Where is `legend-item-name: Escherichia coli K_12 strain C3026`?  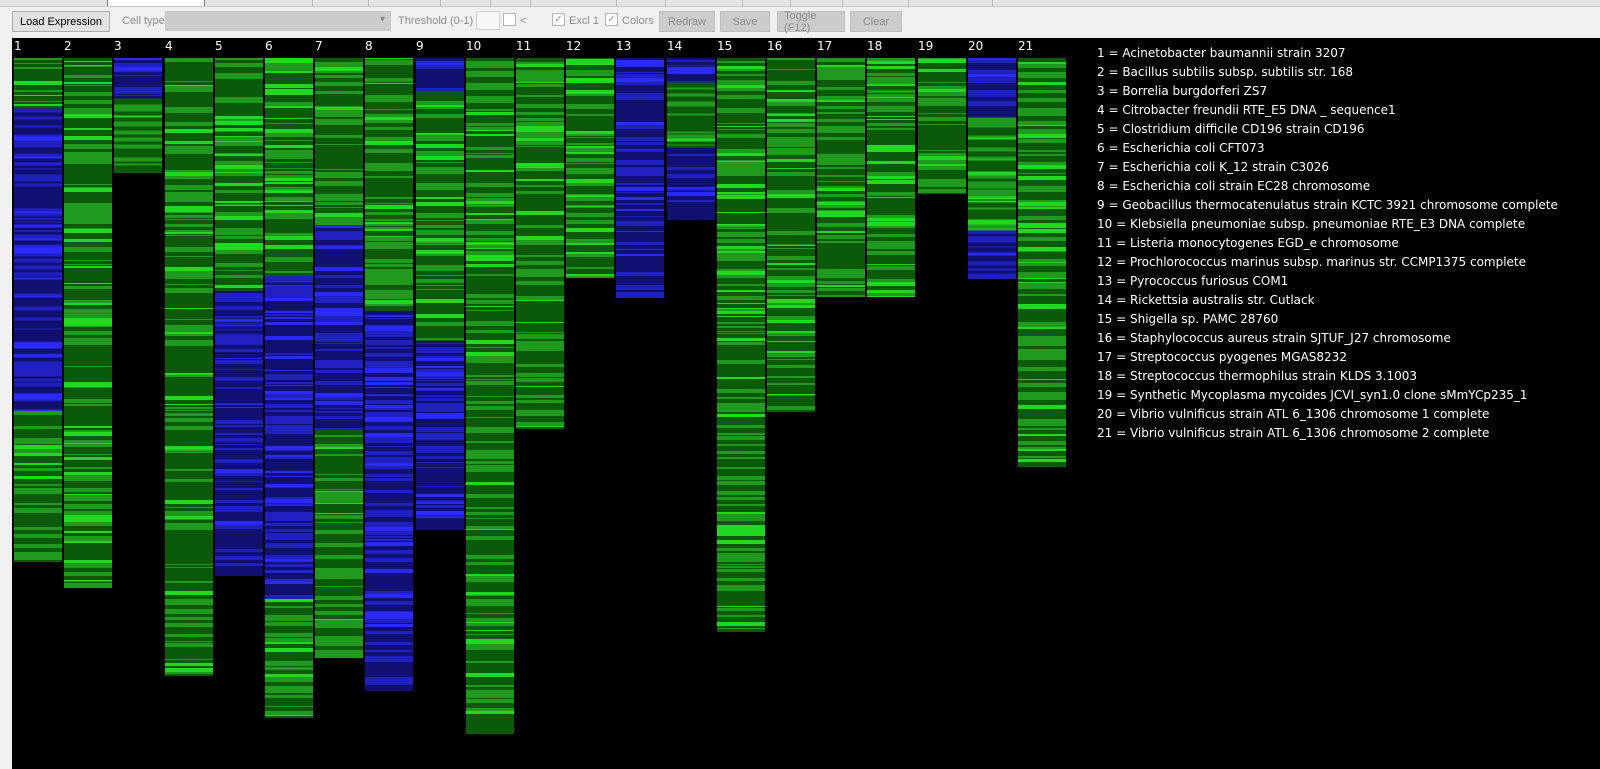
legend-item-name: Escherichia coli K_12 strain C3026 is located at coordinates (1226, 167).